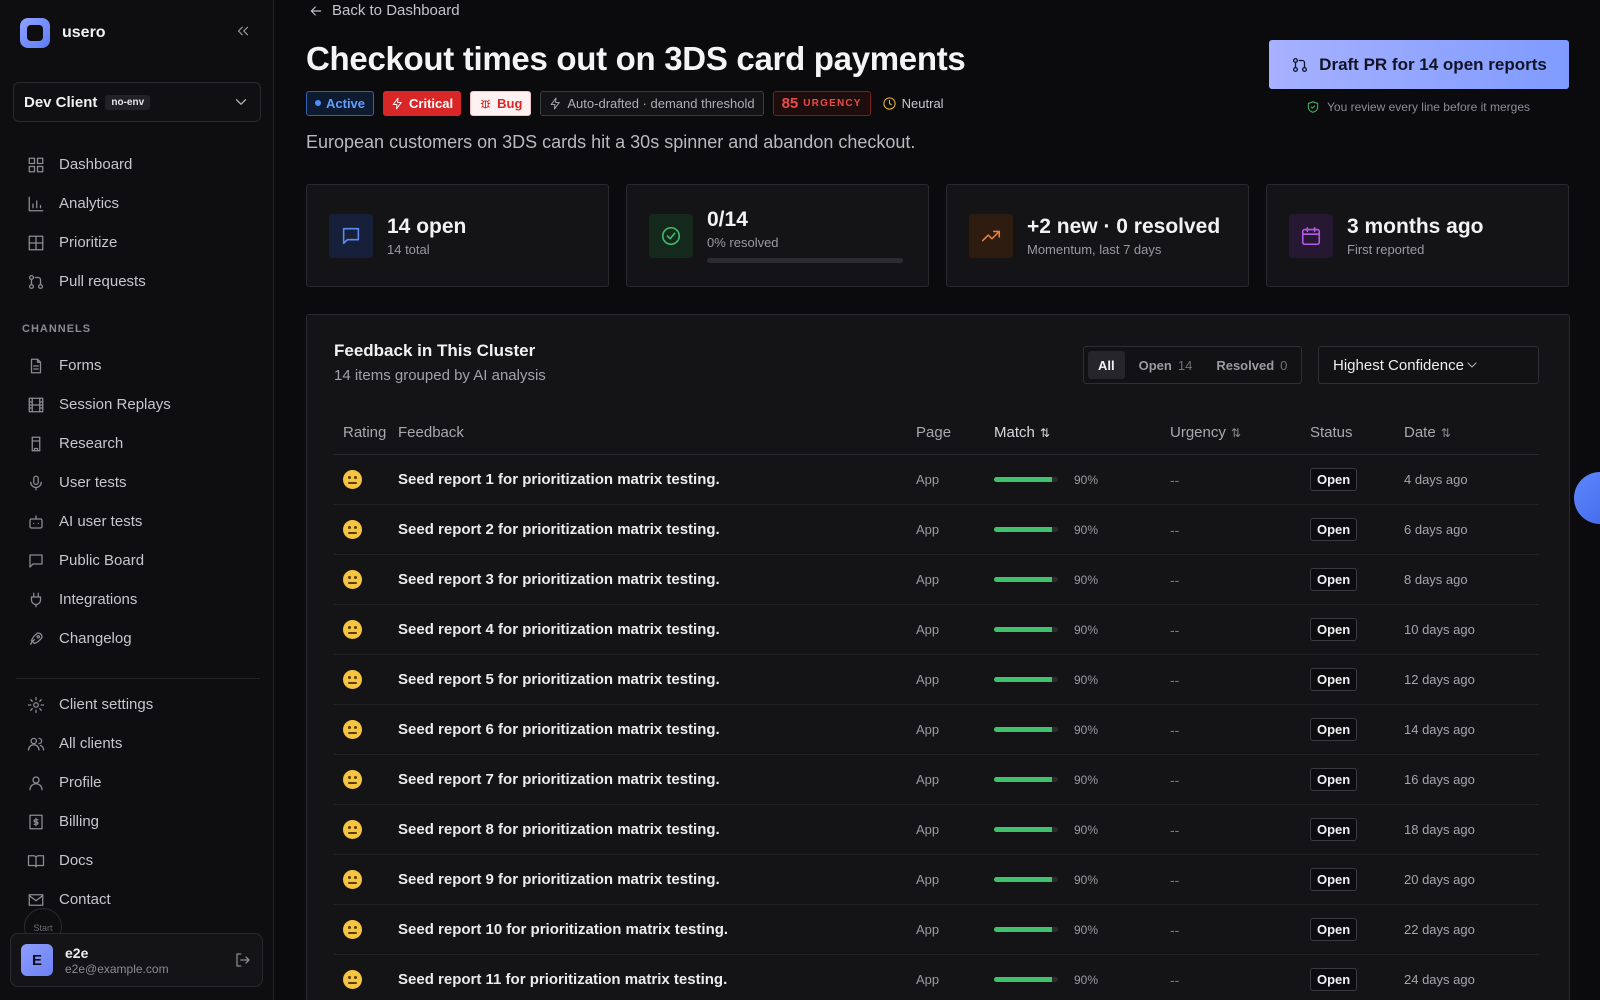 Image resolution: width=1600 pixels, height=1000 pixels. I want to click on sidebar-item-client-settings: Client settings, so click(138, 704).